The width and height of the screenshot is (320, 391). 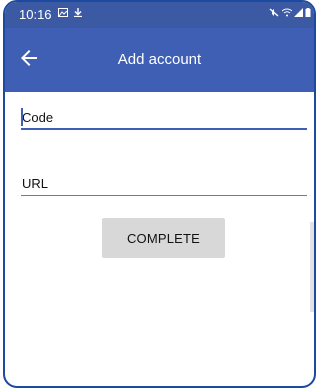 I want to click on image-icon, so click(x=63, y=12).